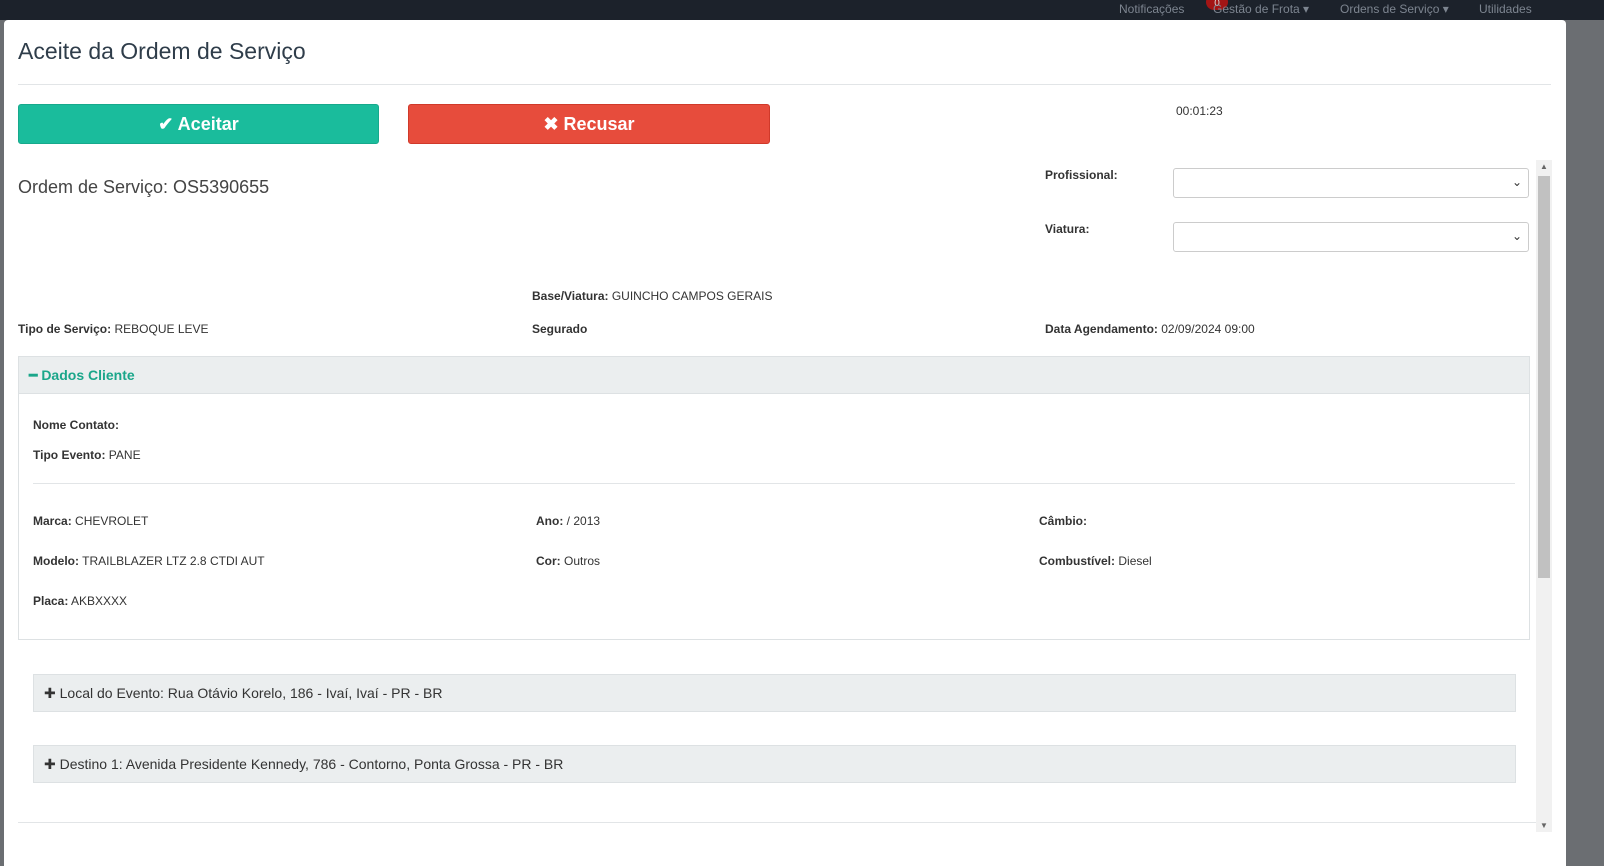 The height and width of the screenshot is (866, 1604). Describe the element at coordinates (570, 296) in the screenshot. I see `base-label: Base/Viatura:` at that location.